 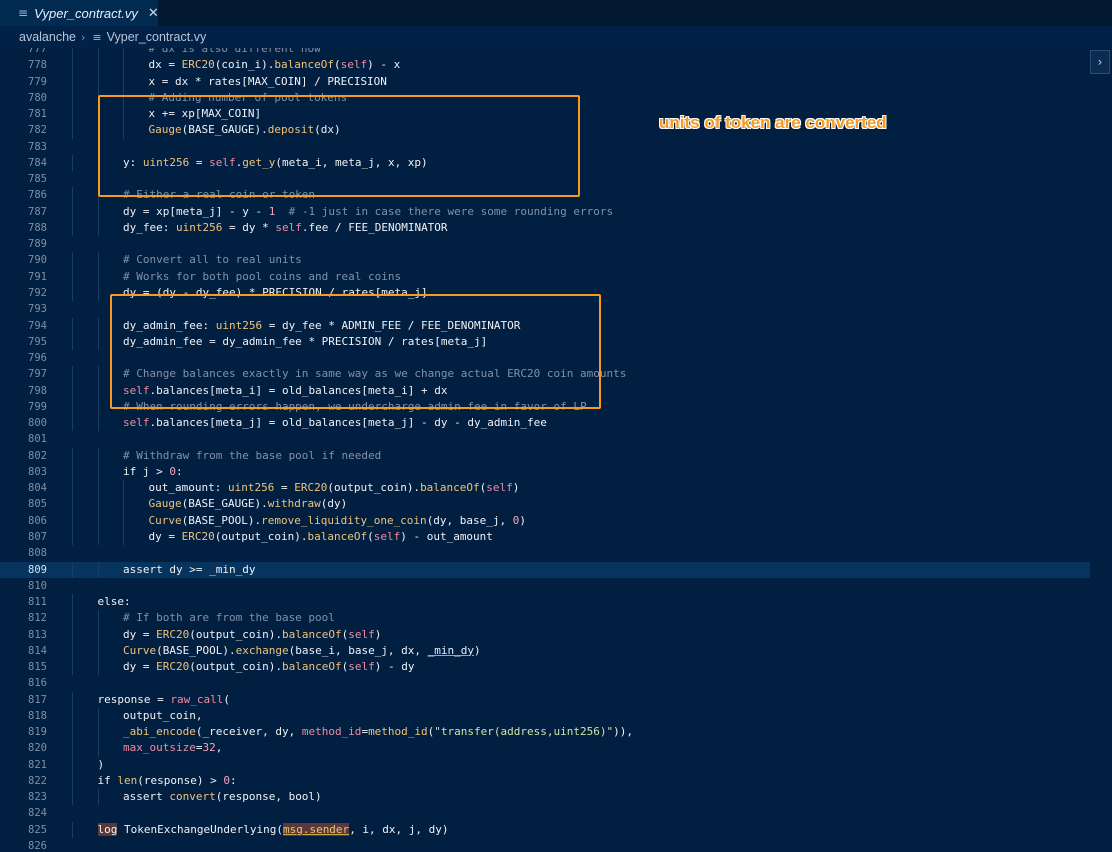 I want to click on code-text: dx = ERC20(coin_i).balanceOf(self) - x, so click(x=275, y=65).